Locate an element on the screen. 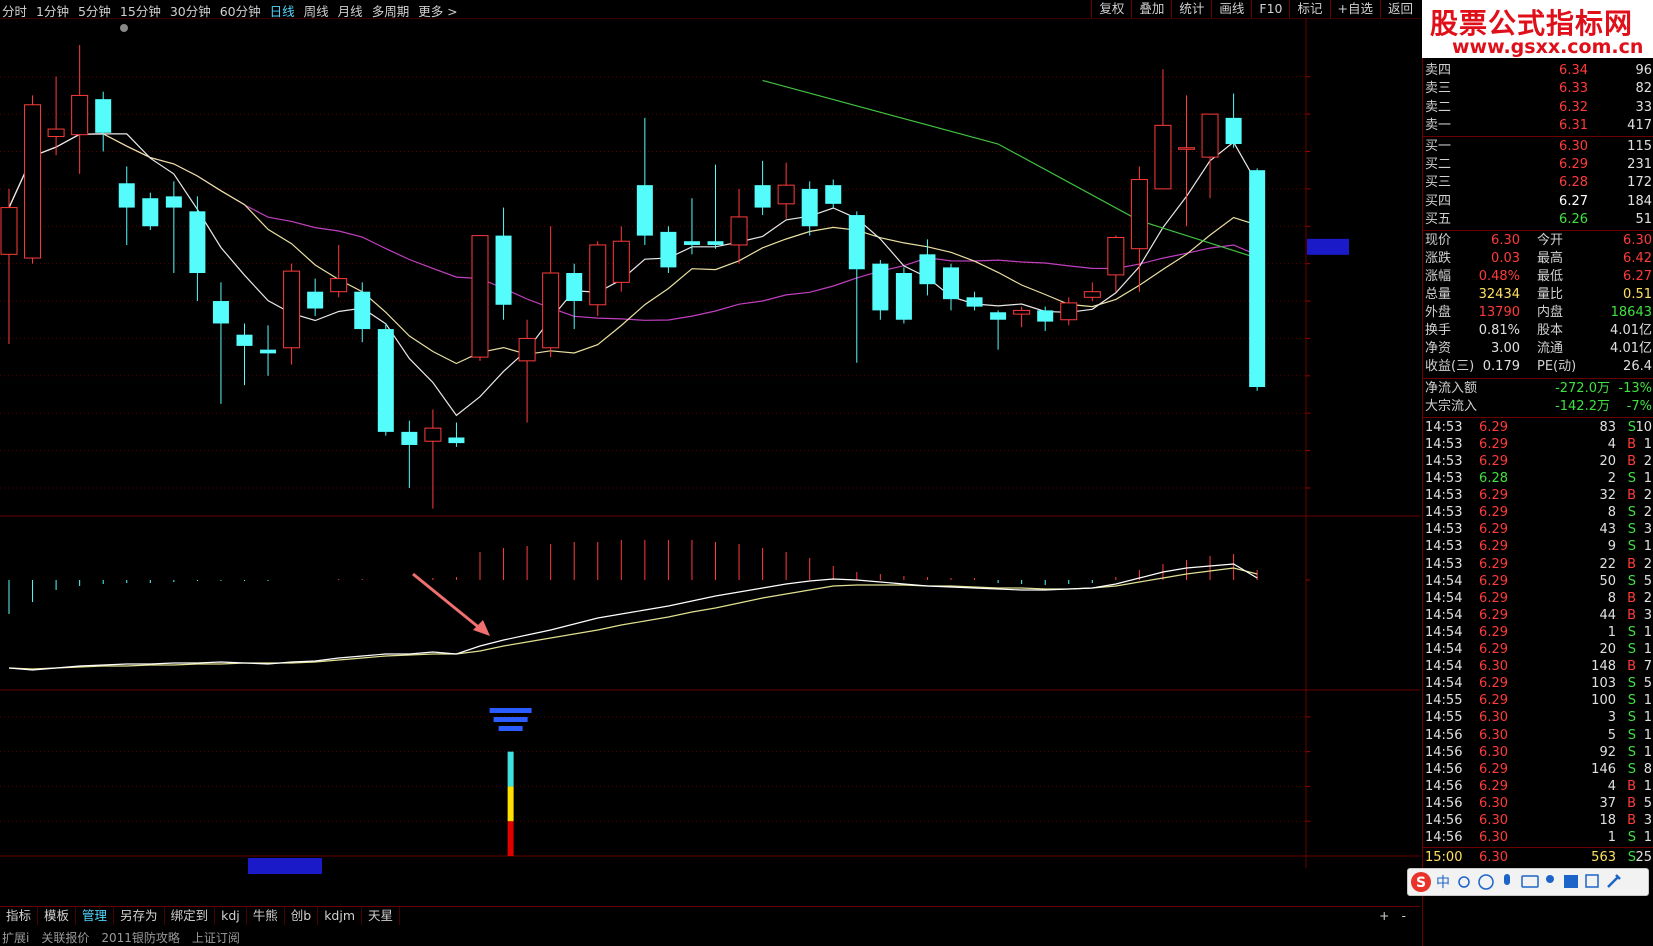 The image size is (1653, 946). tool-button-0: 复权 is located at coordinates (1111, 9).